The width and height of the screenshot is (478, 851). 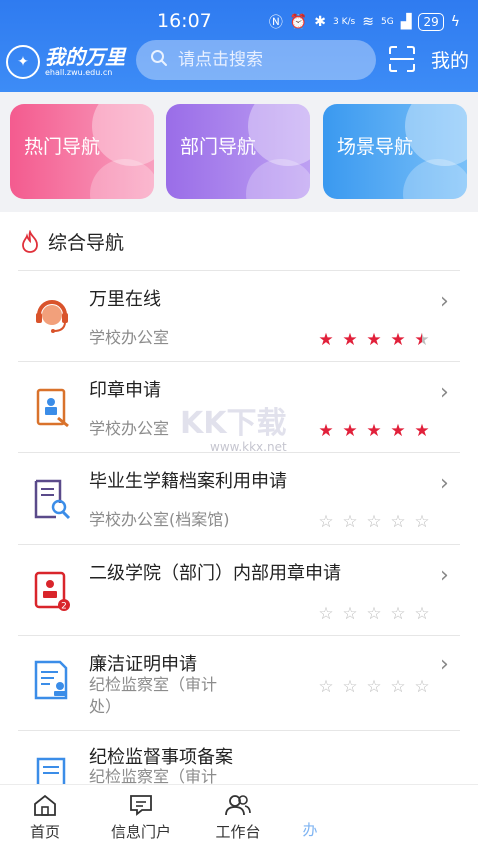 What do you see at coordinates (159, 519) in the screenshot?
I see `item-dept: 学校办公室(档案馆)` at bounding box center [159, 519].